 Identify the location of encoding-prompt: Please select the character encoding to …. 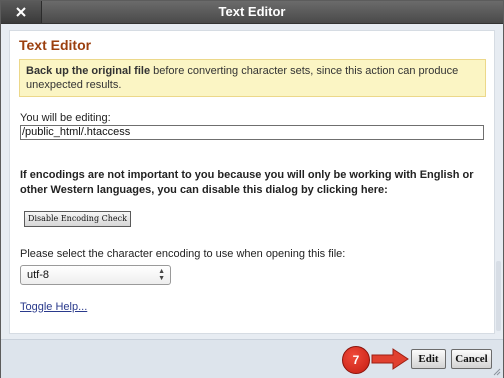
(183, 254).